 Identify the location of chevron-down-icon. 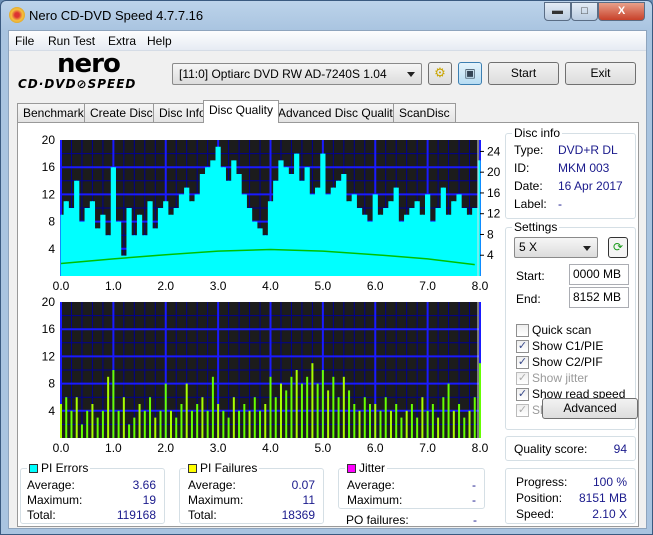
(411, 74).